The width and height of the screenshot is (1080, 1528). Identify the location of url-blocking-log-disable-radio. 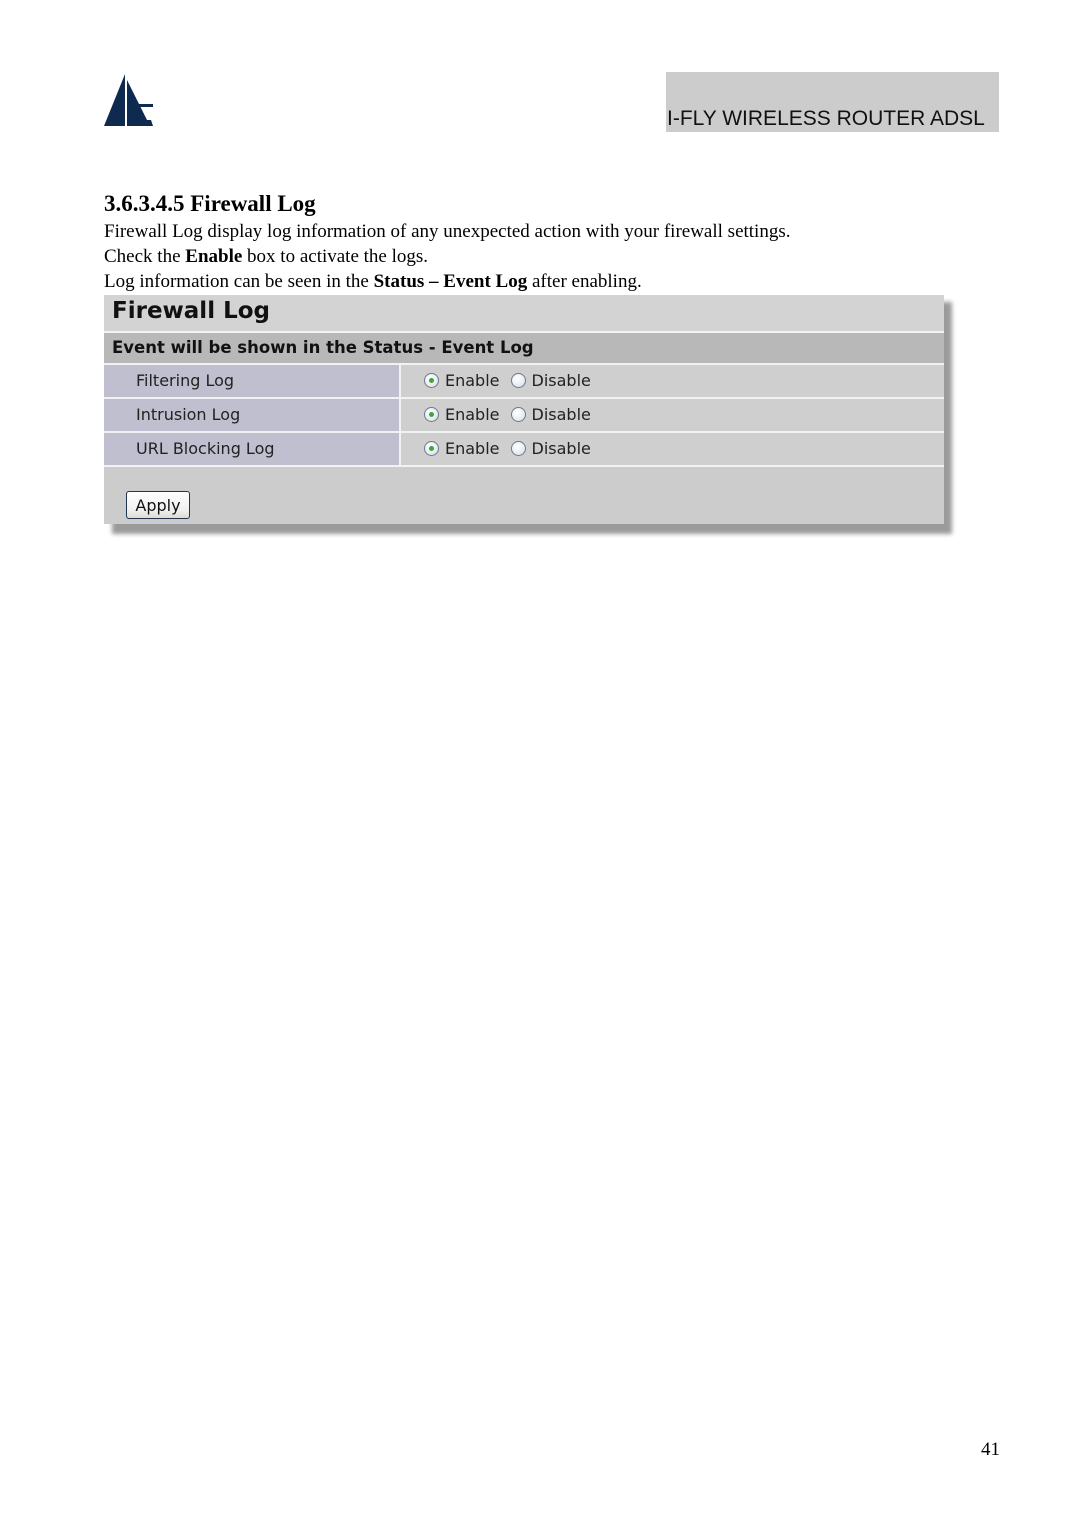
(518, 448).